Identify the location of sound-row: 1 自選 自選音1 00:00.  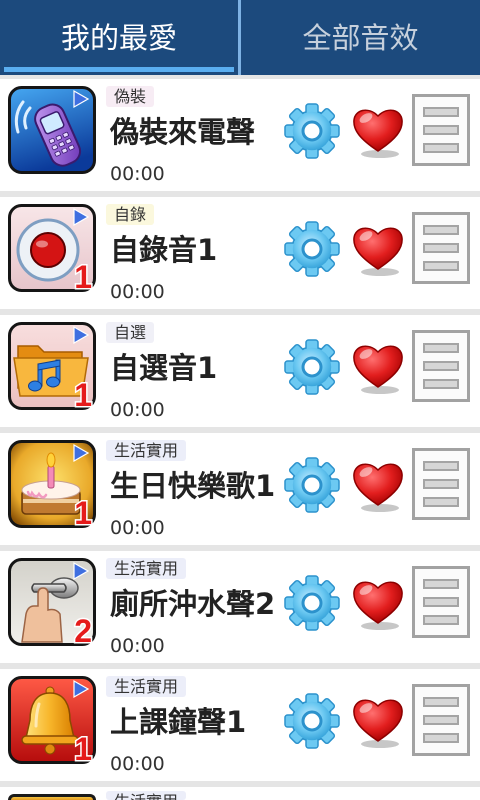
(240, 371).